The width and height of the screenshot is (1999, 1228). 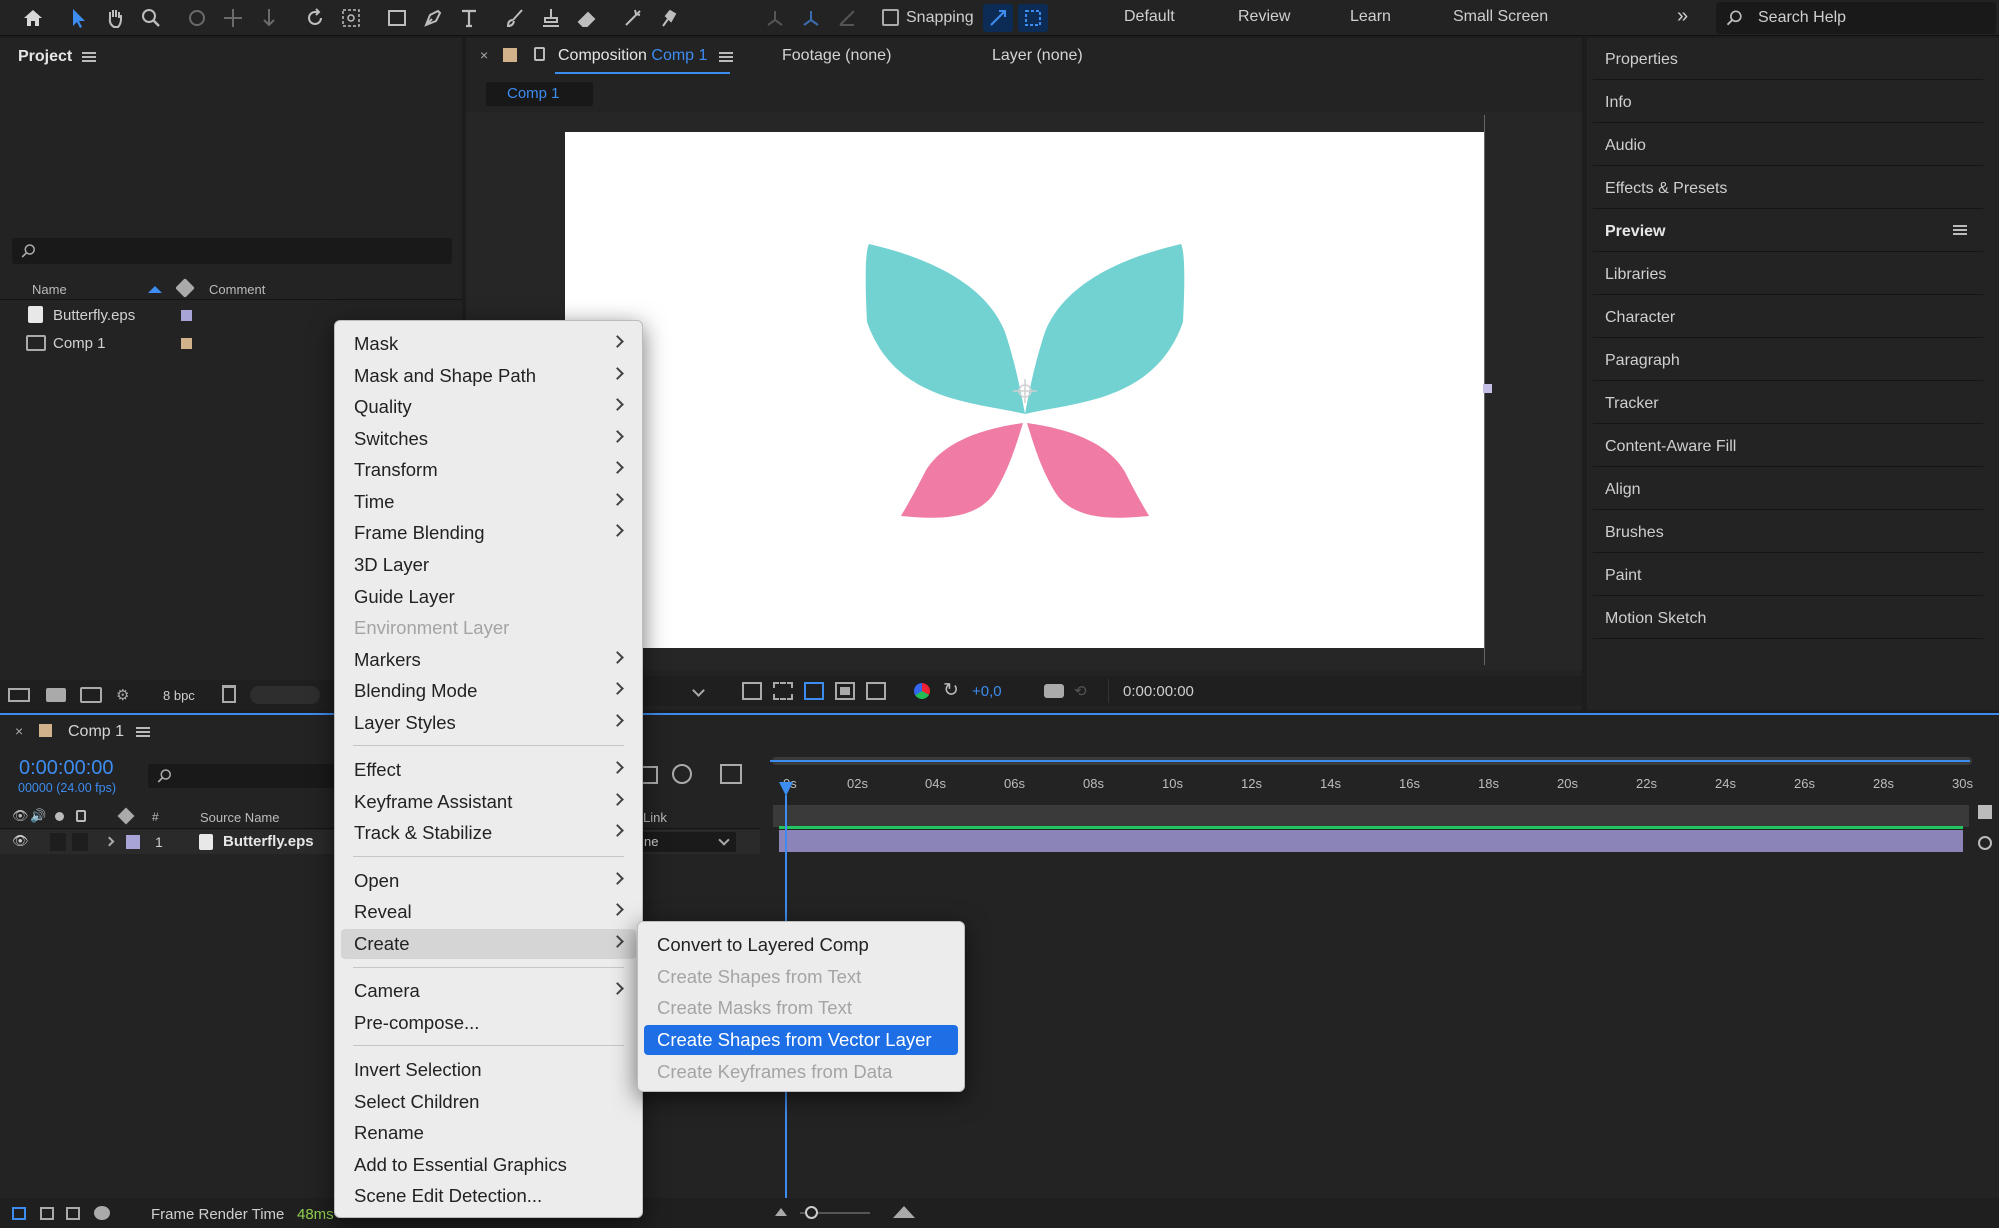 What do you see at coordinates (488, 376) in the screenshot?
I see `menu-item-mask-shape-path: Mask and Shape Path` at bounding box center [488, 376].